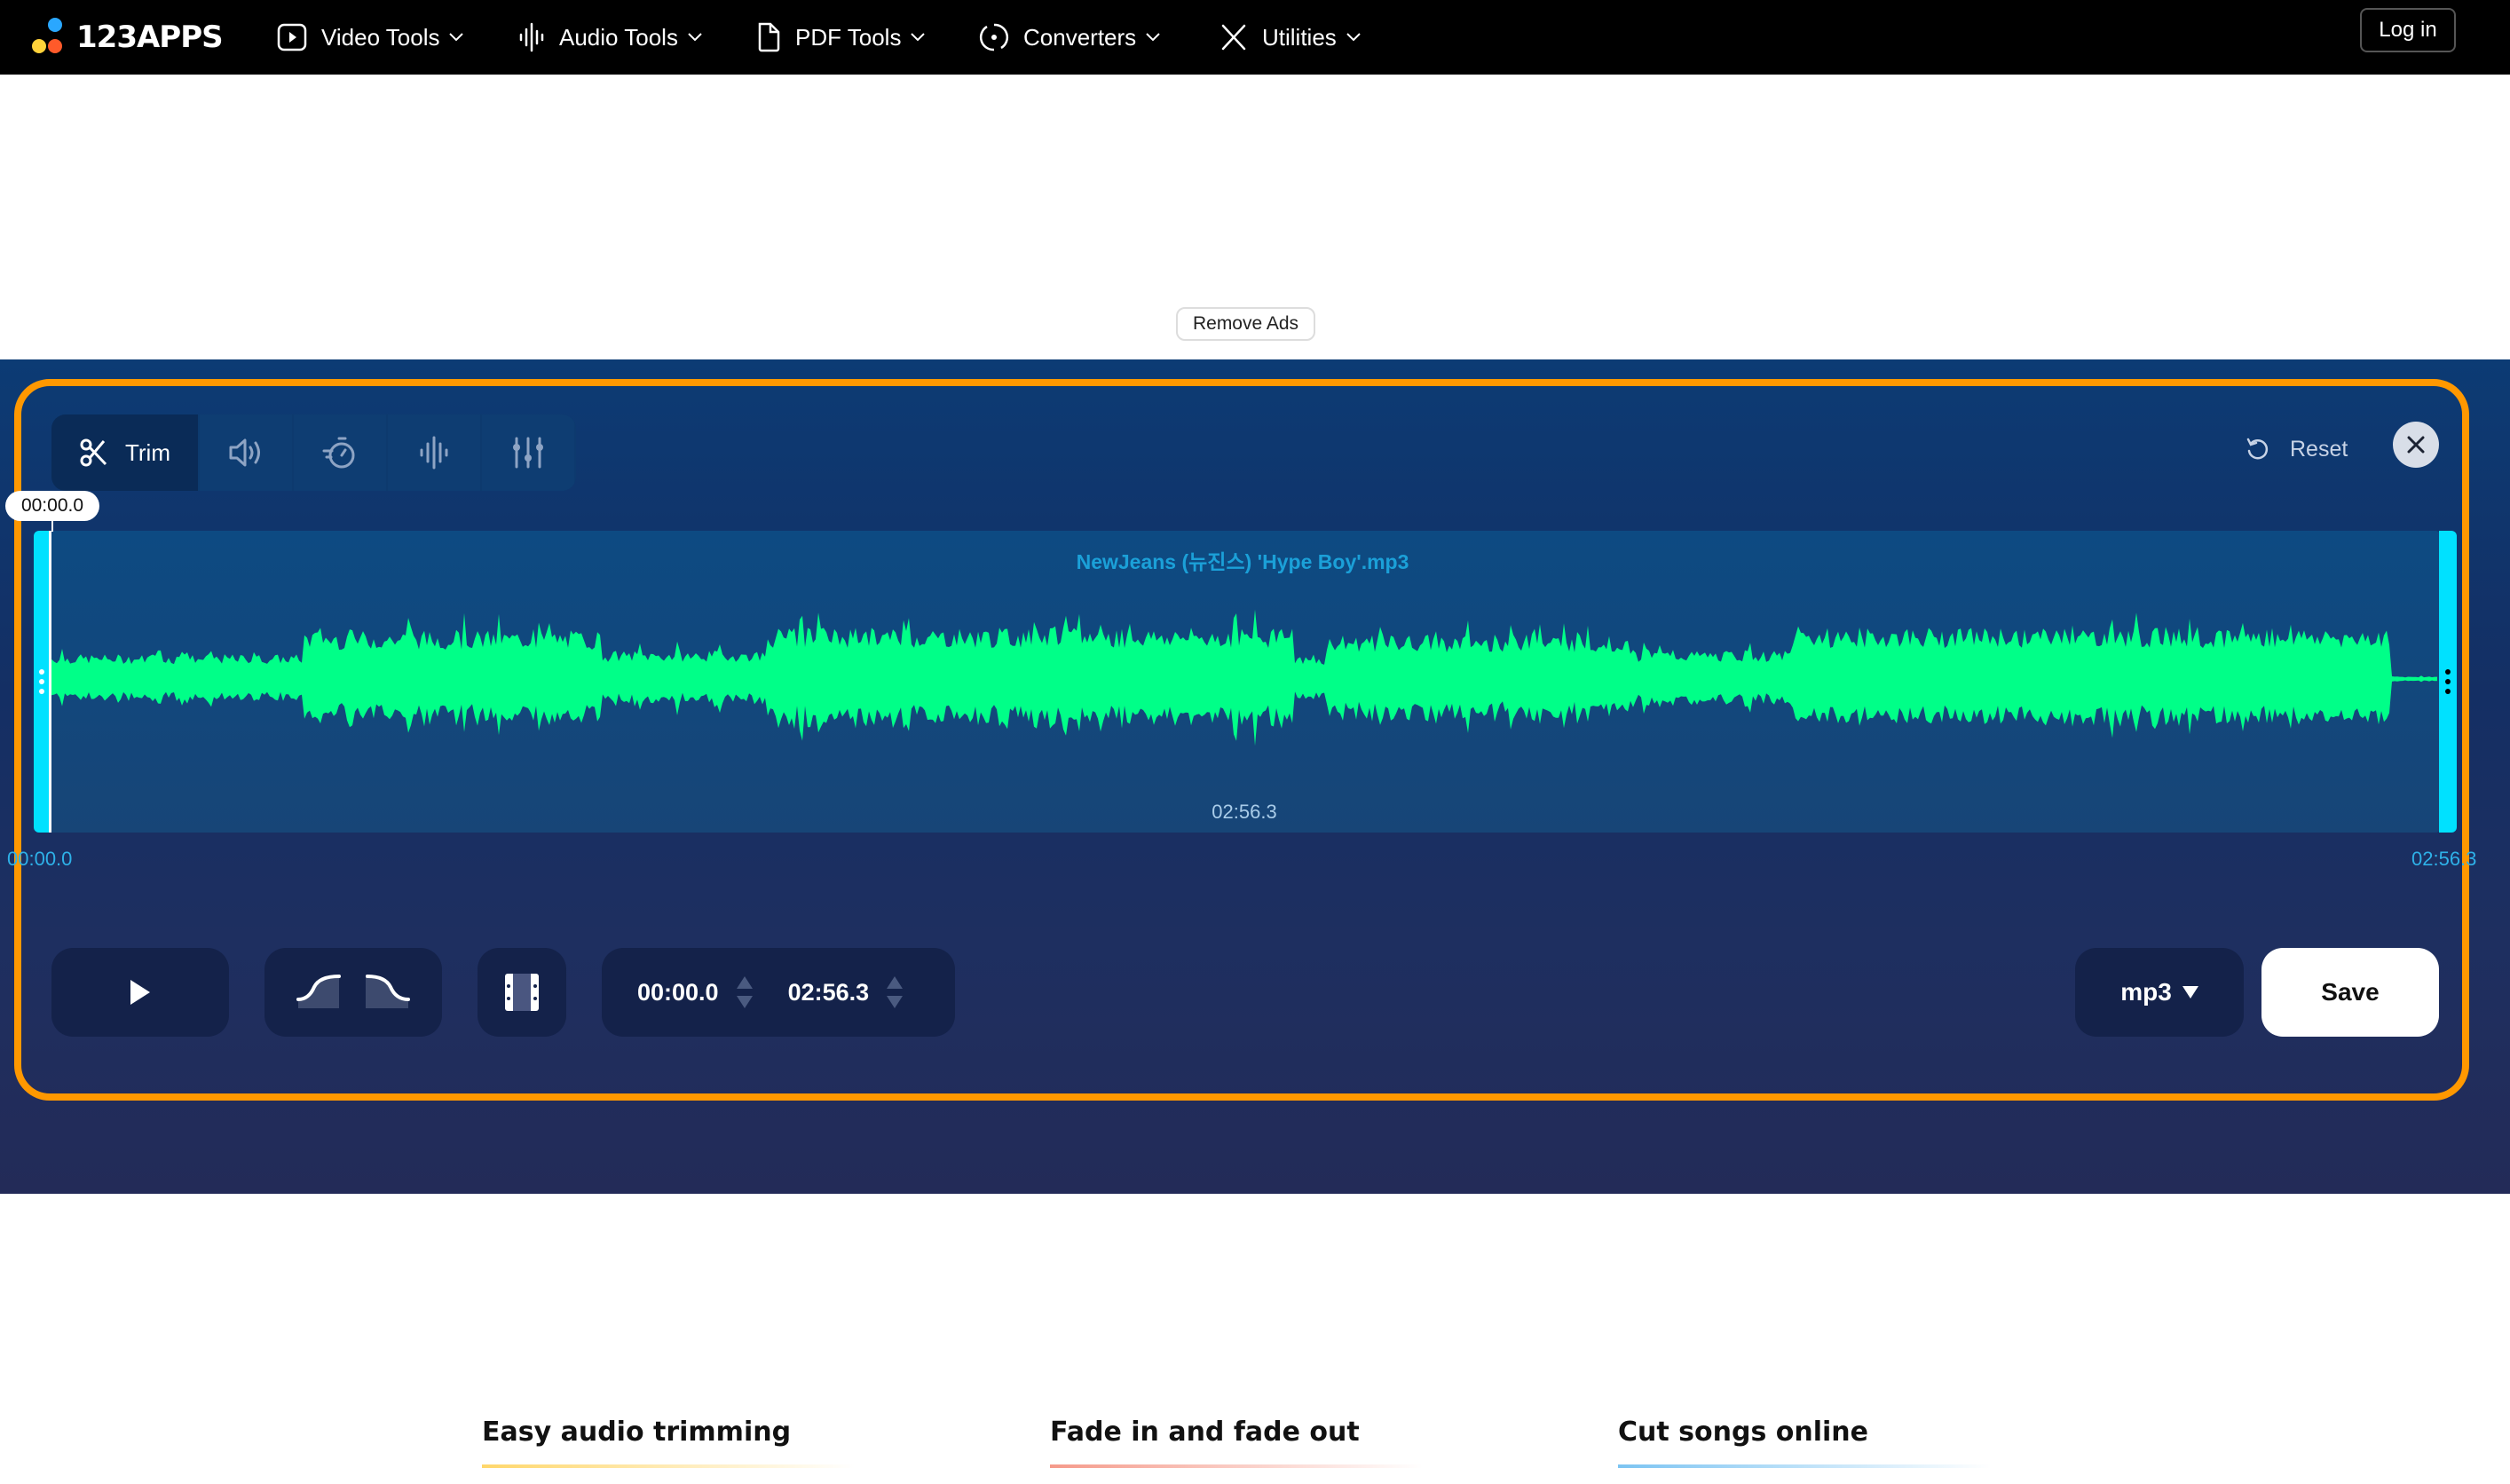  I want to click on fade-out-icon, so click(387, 993).